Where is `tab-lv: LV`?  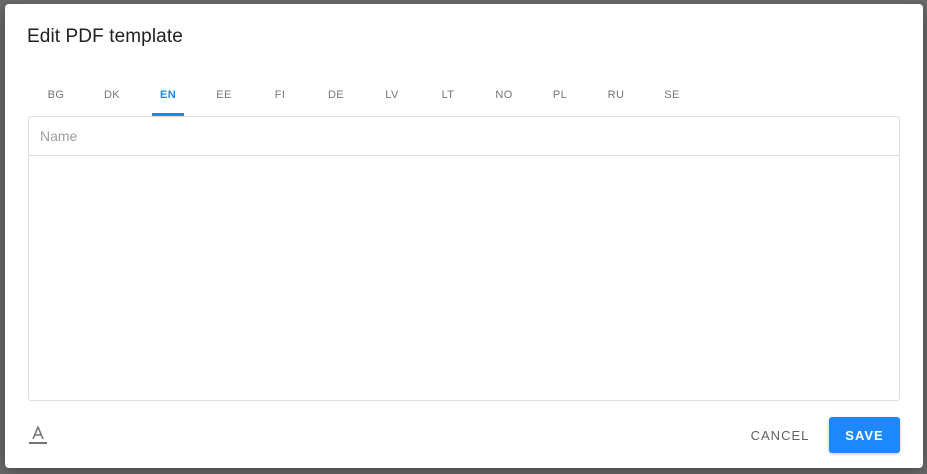
tab-lv: LV is located at coordinates (392, 95).